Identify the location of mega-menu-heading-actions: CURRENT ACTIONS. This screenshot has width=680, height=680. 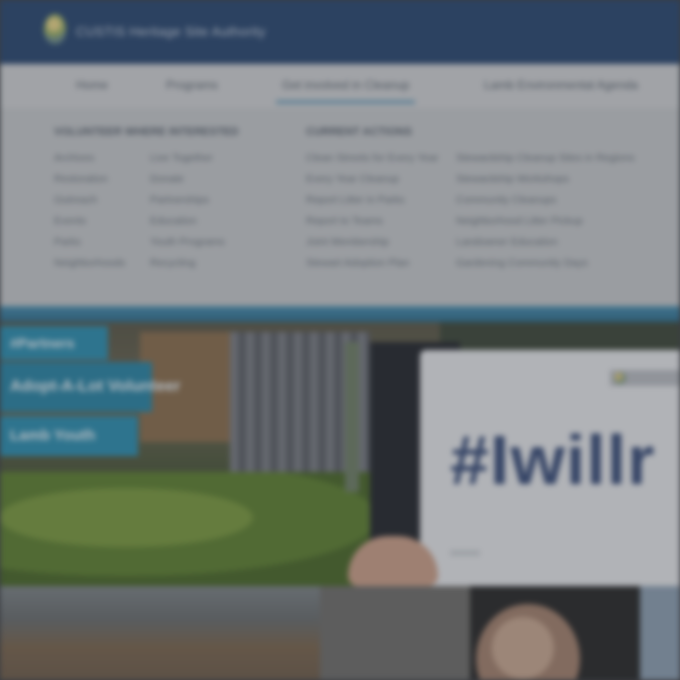
(359, 132).